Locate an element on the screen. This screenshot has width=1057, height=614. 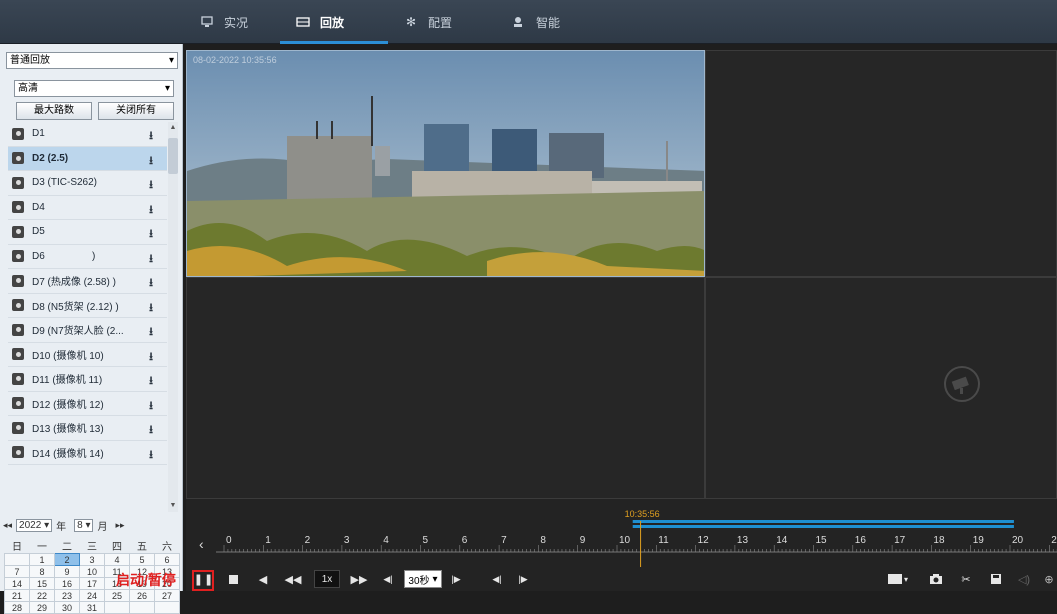
calendar-day: 29 is located at coordinates (42, 607).